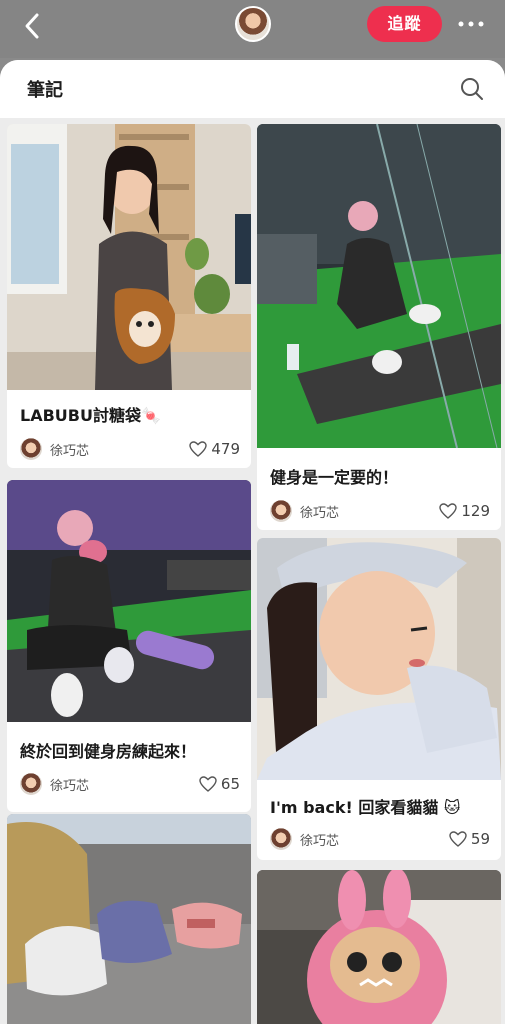 This screenshot has width=505, height=1024. I want to click on note-title: 健身是一定要的！, so click(334, 477).